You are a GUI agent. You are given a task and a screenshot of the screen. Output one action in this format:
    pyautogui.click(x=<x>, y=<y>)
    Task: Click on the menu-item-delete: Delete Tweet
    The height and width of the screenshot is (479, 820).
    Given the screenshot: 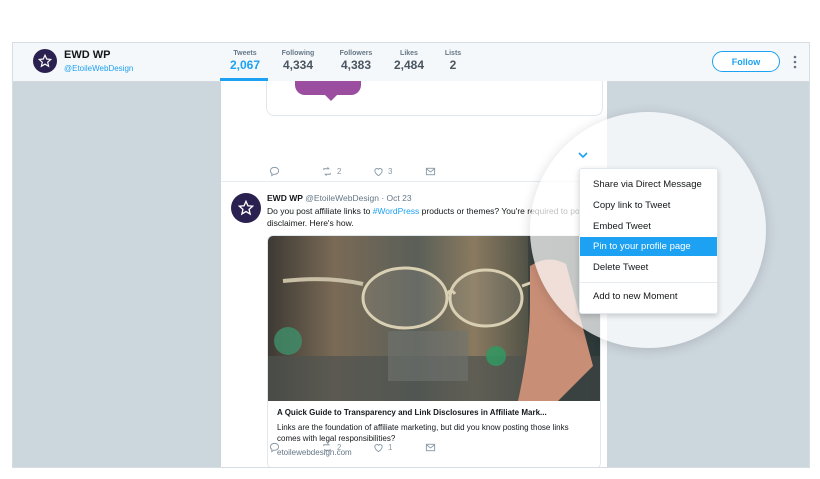 What is the action you would take?
    pyautogui.click(x=648, y=267)
    